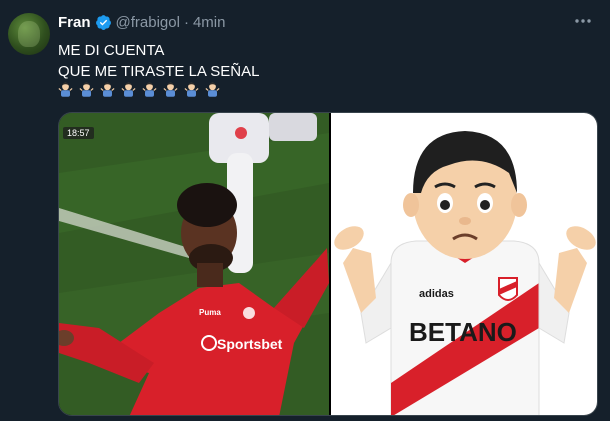 The height and width of the screenshot is (421, 610). Describe the element at coordinates (210, 312) in the screenshot. I see `jersey-brand-left: Puma` at that location.